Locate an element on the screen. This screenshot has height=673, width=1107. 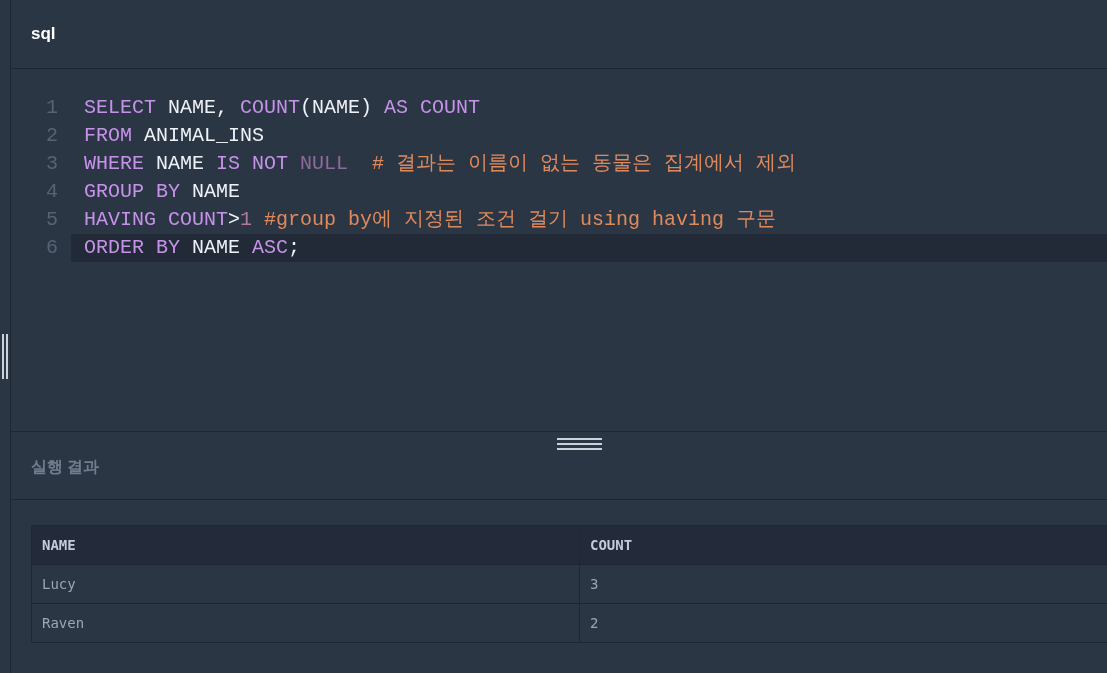
table-cell: Lucy is located at coordinates (305, 584).